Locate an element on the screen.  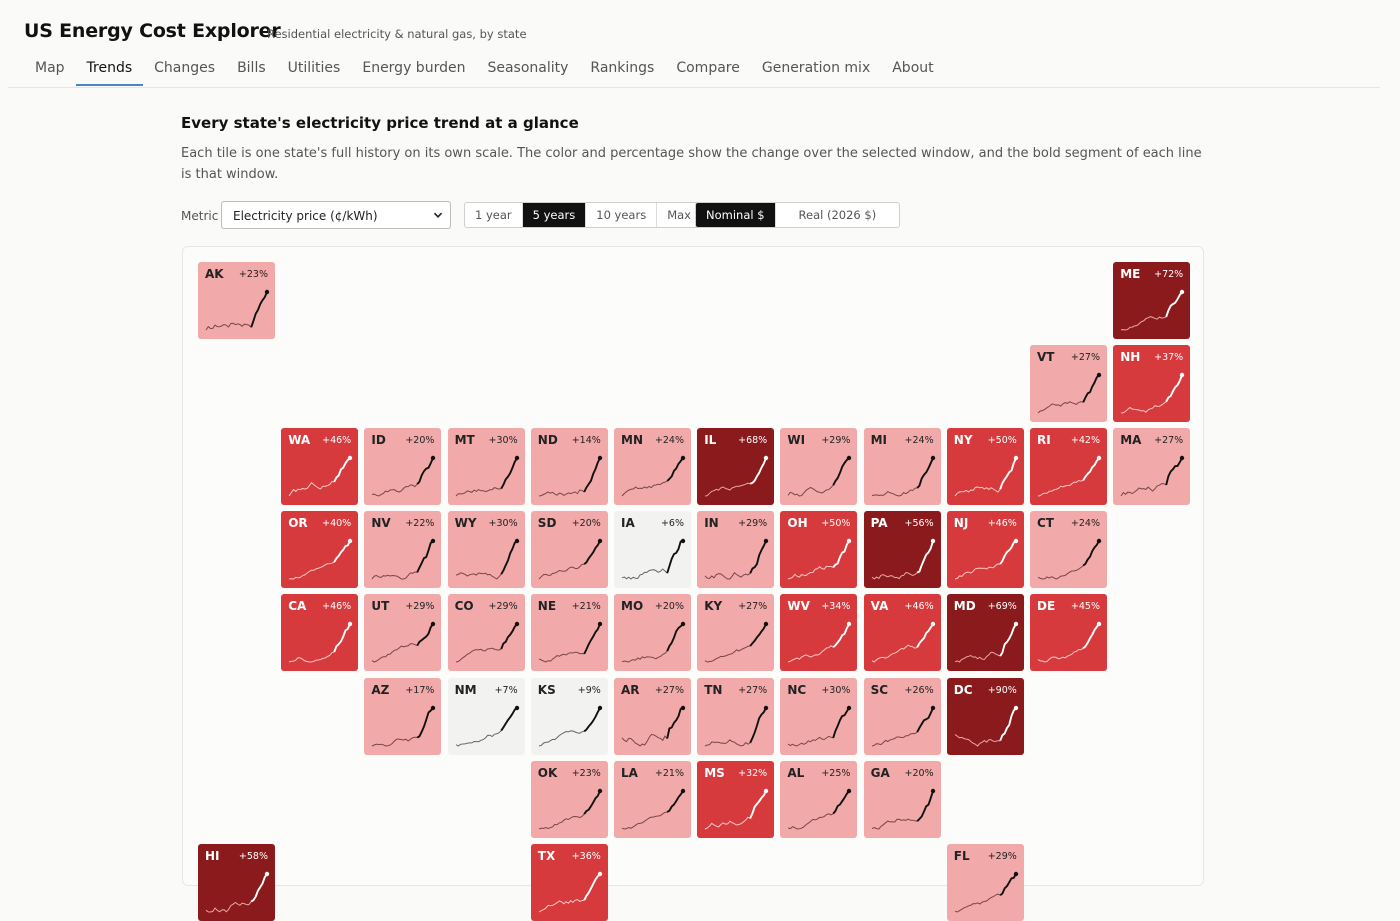
state-tile-nm: NM +7% is located at coordinates (486, 716).